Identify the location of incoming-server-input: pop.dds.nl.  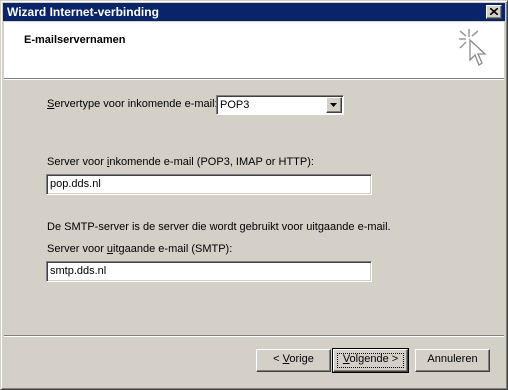
(209, 184).